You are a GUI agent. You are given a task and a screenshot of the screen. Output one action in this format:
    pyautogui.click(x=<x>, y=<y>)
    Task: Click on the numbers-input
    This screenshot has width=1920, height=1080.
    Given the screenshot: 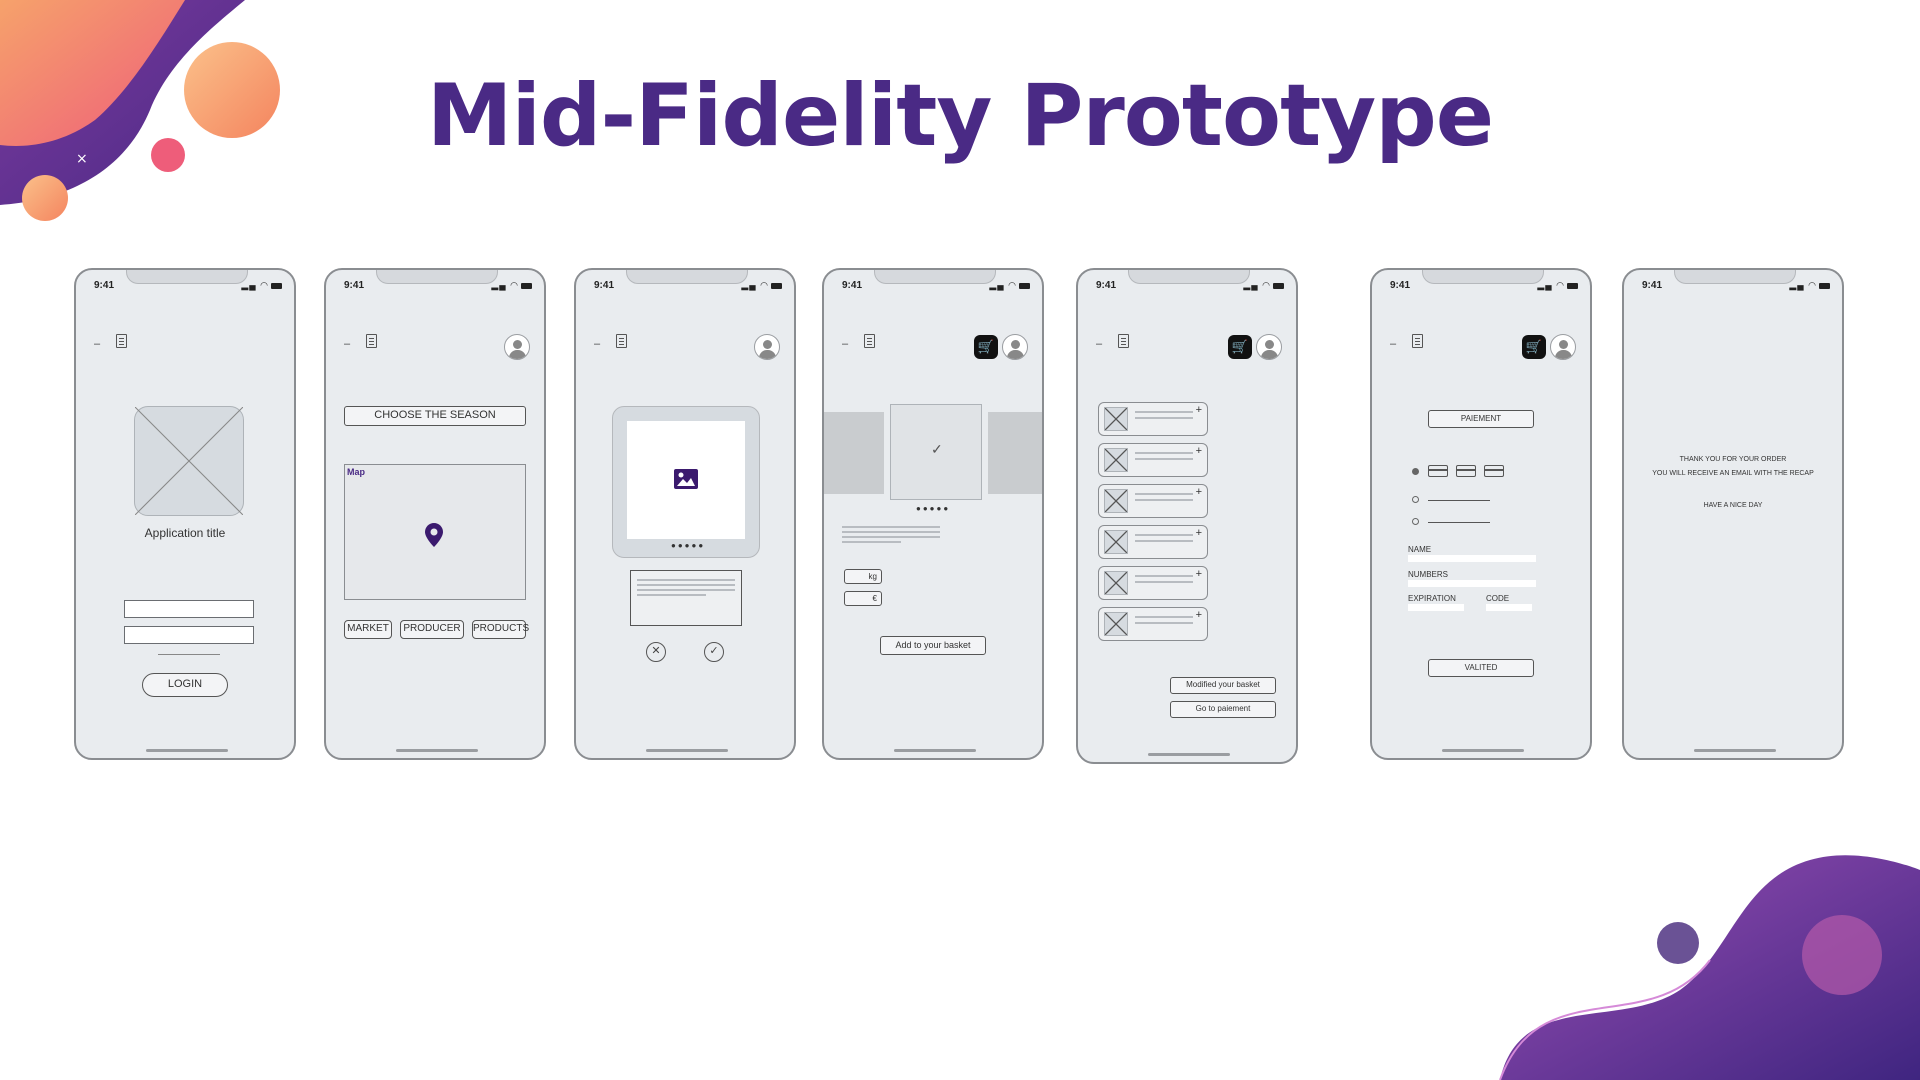 What is the action you would take?
    pyautogui.click(x=1472, y=583)
    